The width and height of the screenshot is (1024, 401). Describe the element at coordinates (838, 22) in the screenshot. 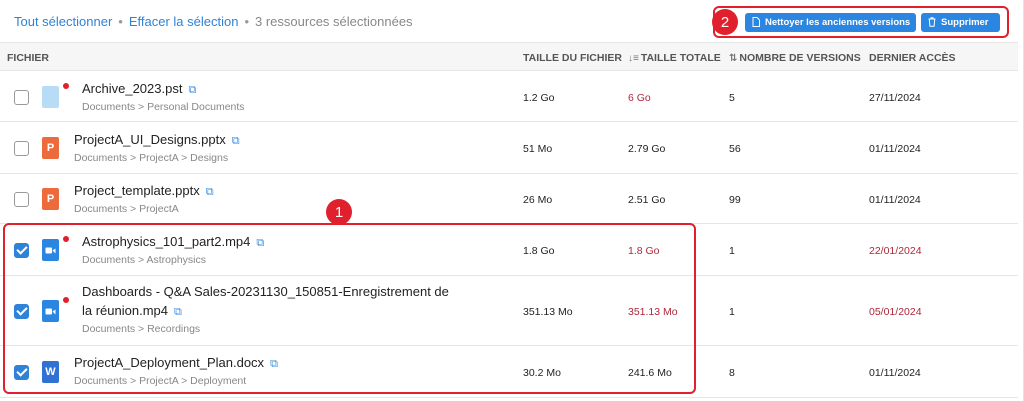

I see `clean-old-versions-label: Nettoyer les anciennes versions` at that location.